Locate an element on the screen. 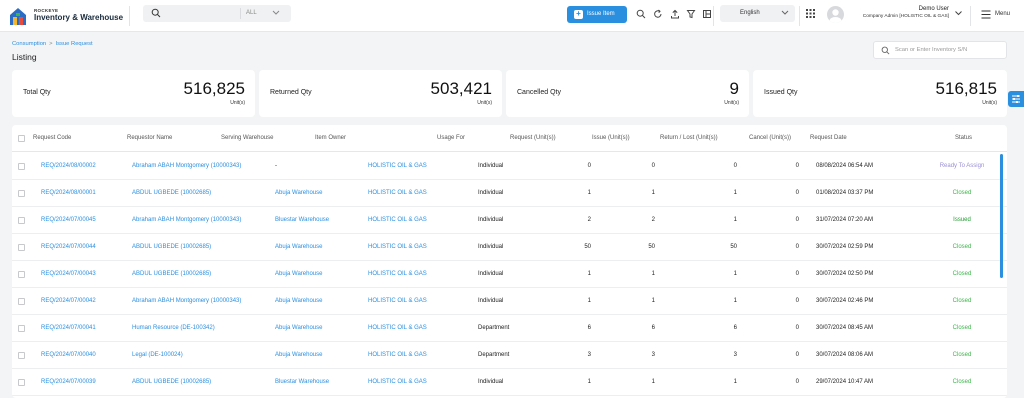 The image size is (1024, 398). user-name: Demo User is located at coordinates (899, 9).